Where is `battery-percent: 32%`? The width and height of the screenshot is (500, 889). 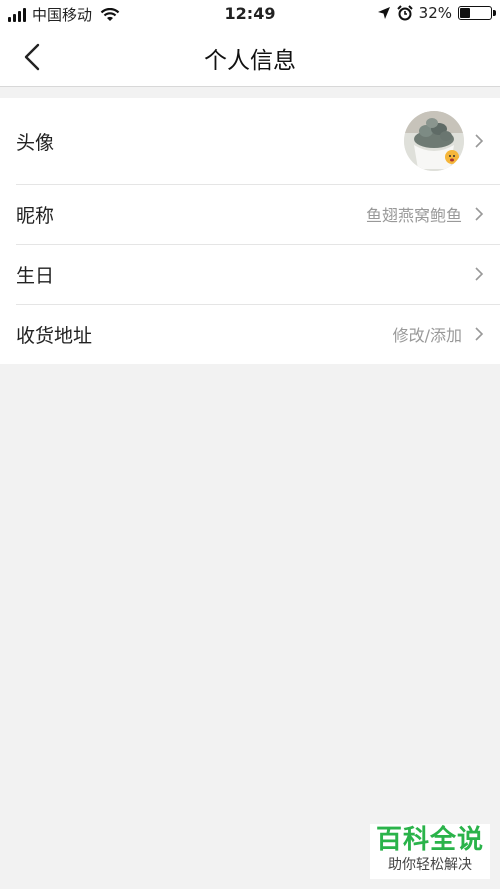 battery-percent: 32% is located at coordinates (435, 13).